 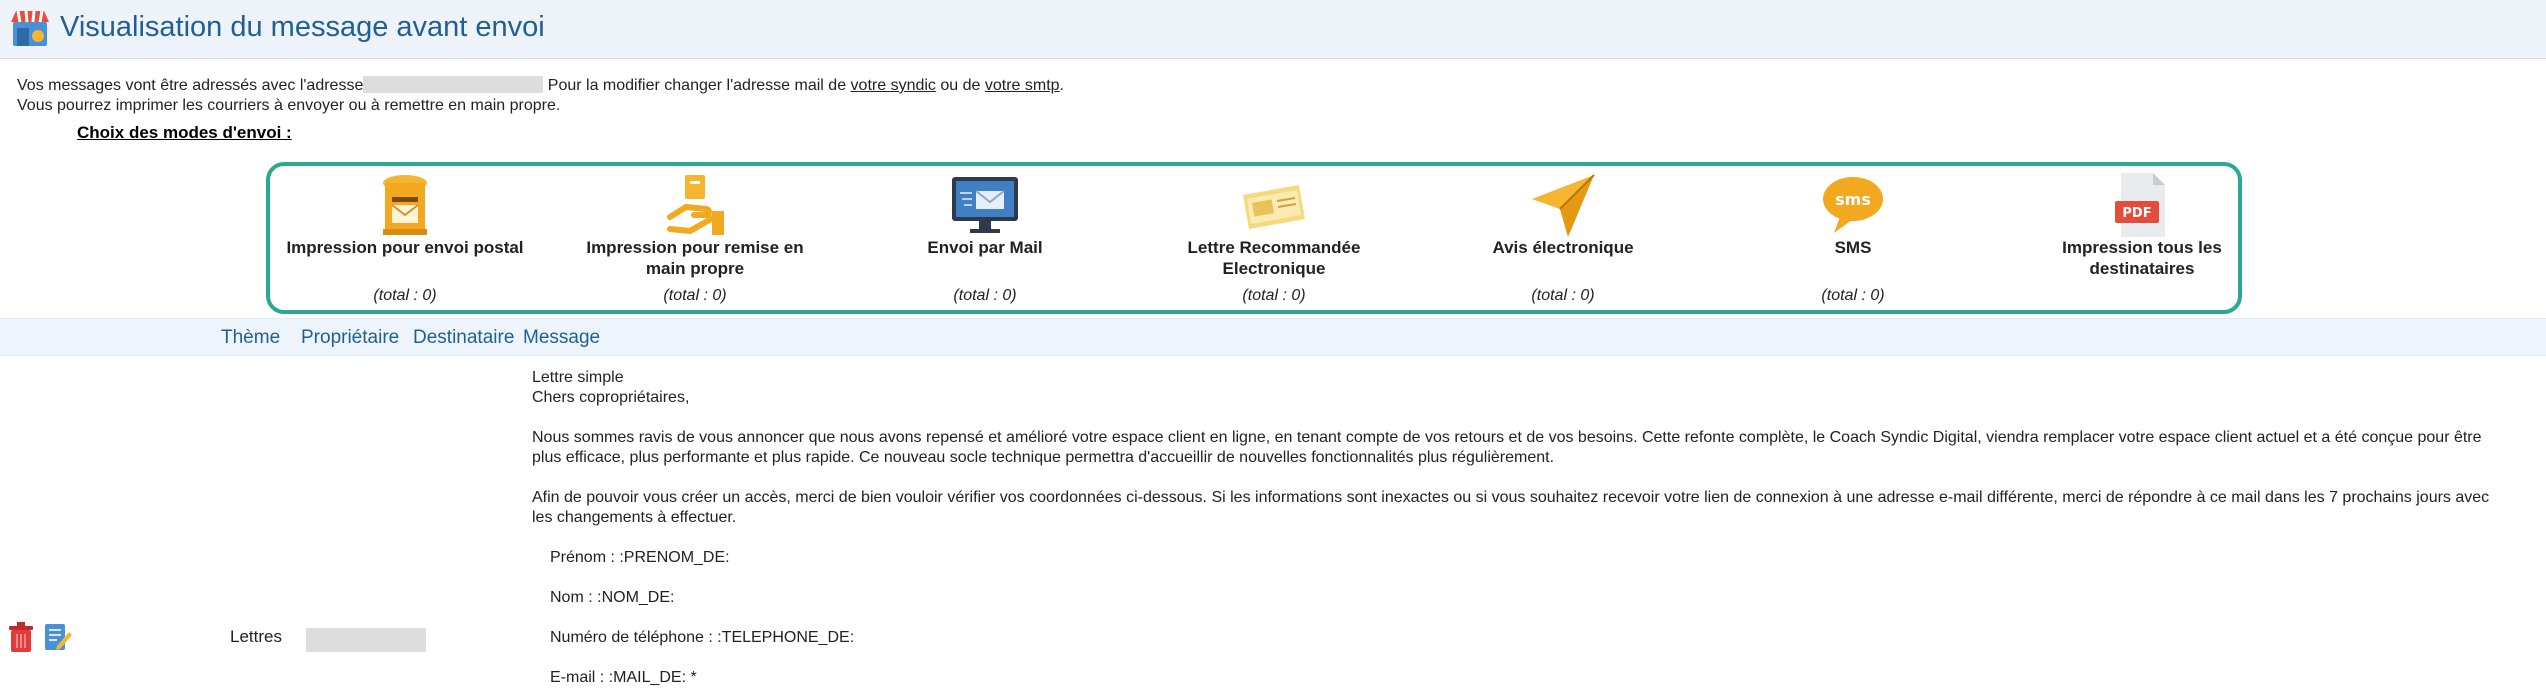 I want to click on trash-icon, so click(x=21, y=637).